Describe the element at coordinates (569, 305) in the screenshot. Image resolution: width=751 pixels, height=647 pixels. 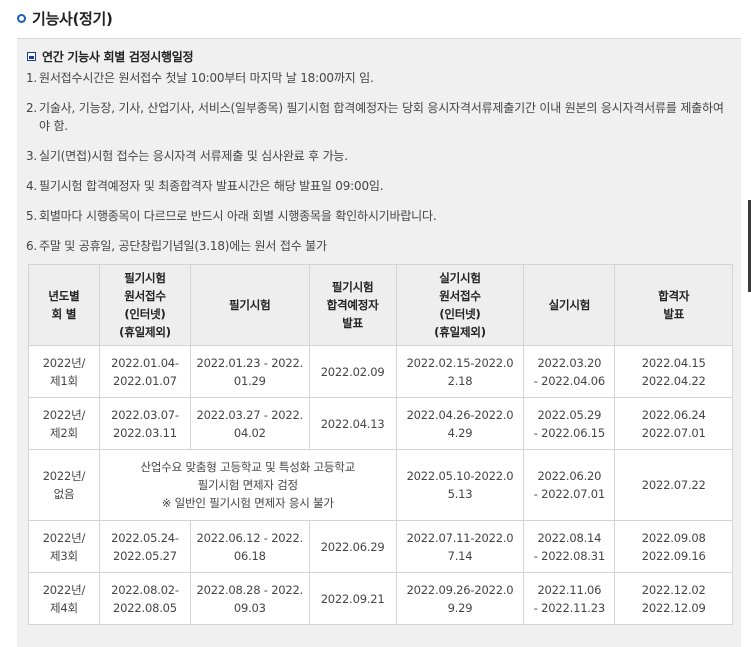
I see `header-practical-exam: 실기시험` at that location.